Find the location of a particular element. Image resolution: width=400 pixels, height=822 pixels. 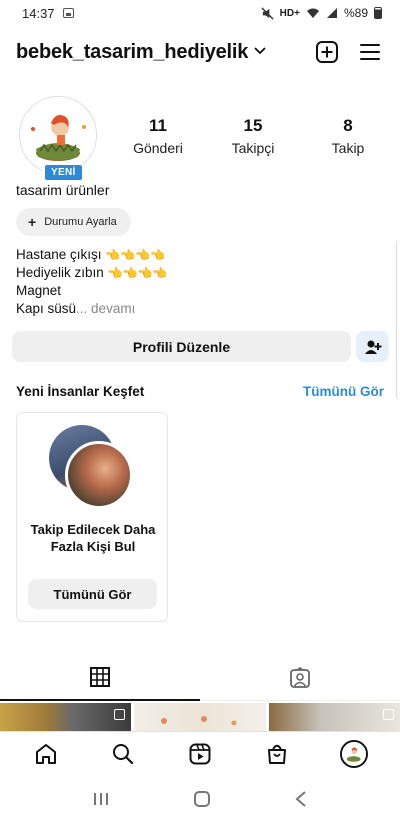

discover-people-button is located at coordinates (372, 346).